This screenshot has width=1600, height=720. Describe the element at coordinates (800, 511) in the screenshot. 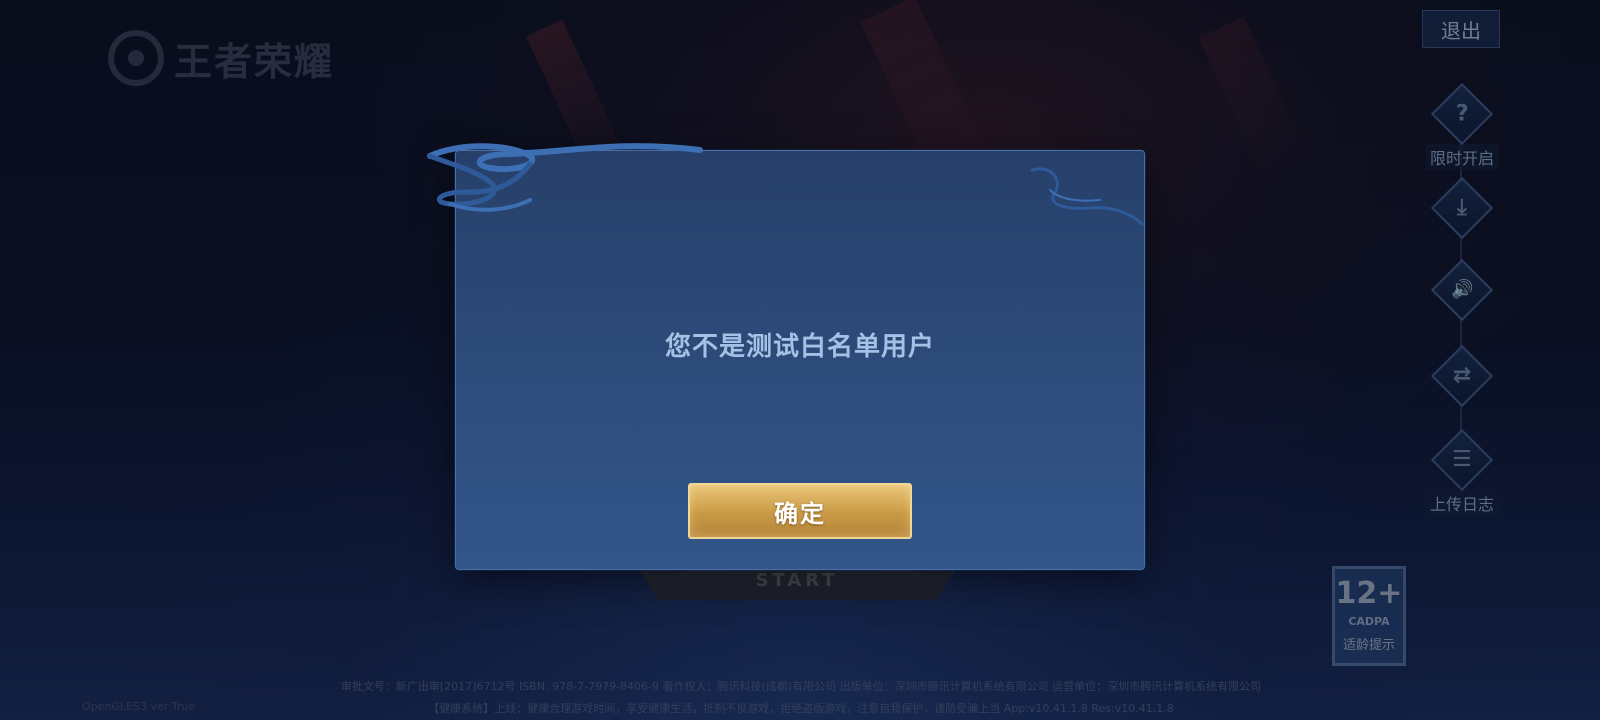

I see `confirm-button: 确定` at that location.